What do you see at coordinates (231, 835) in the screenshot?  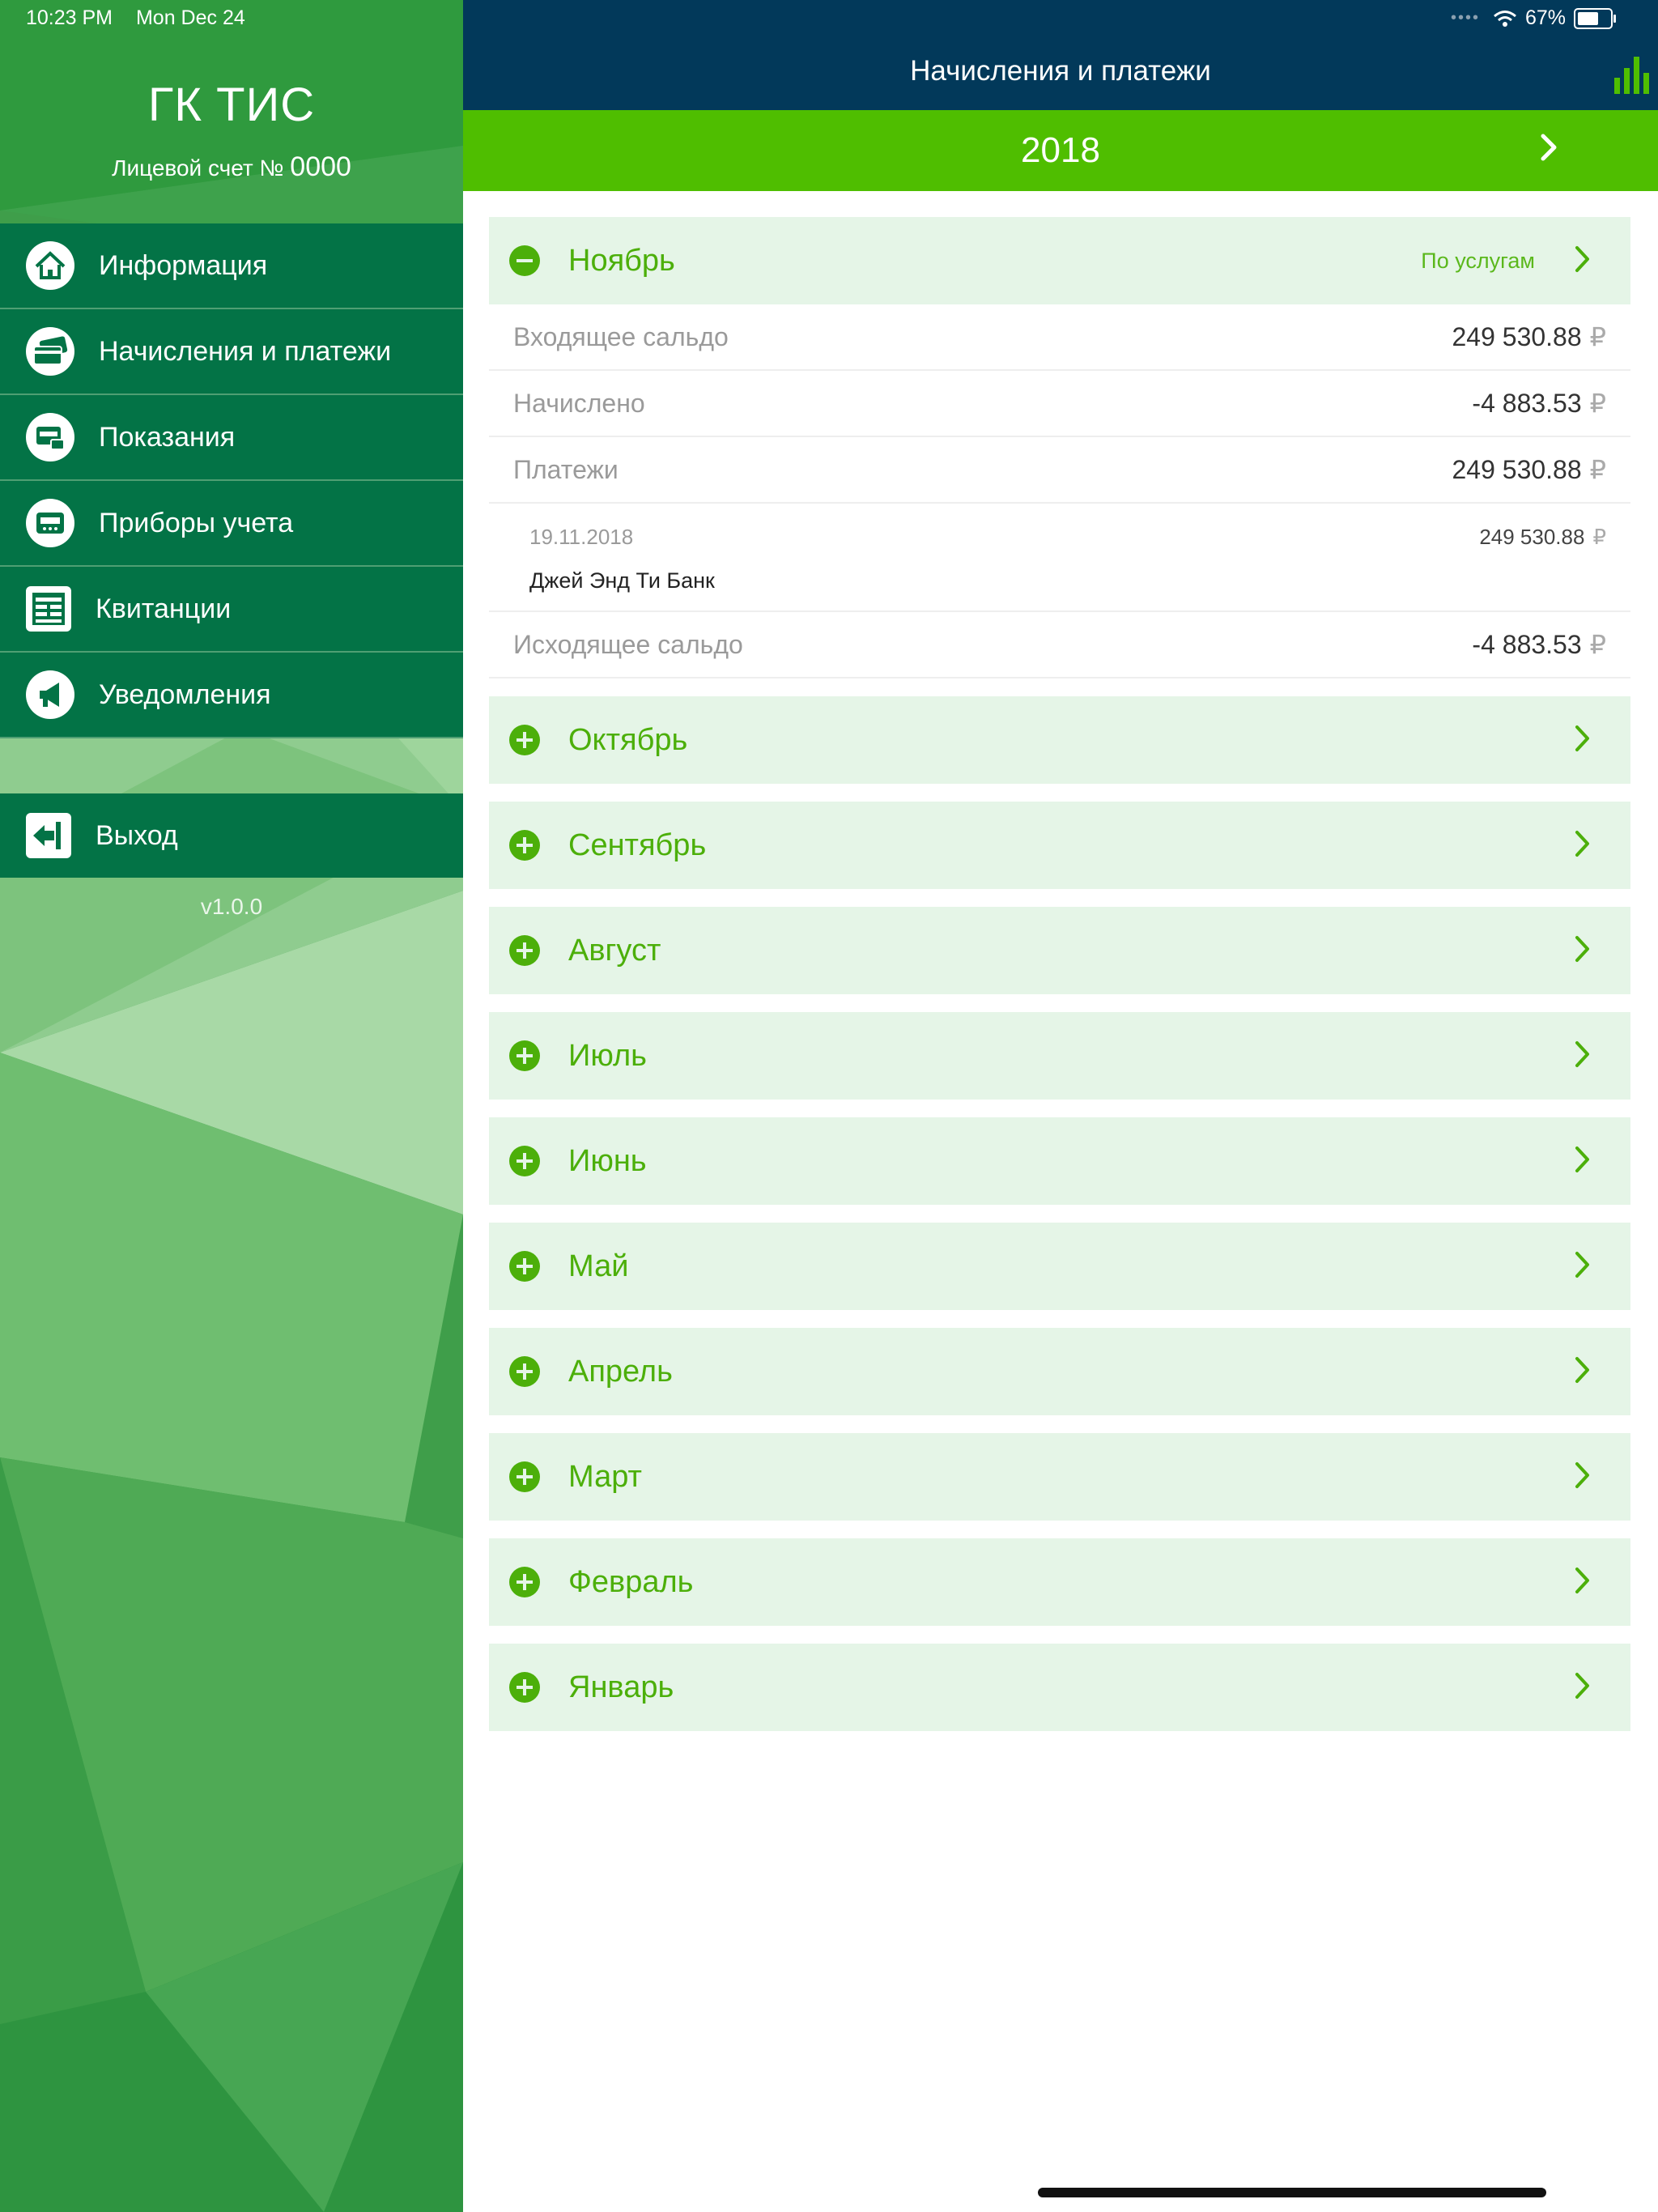 I see `logout-button: Выход` at bounding box center [231, 835].